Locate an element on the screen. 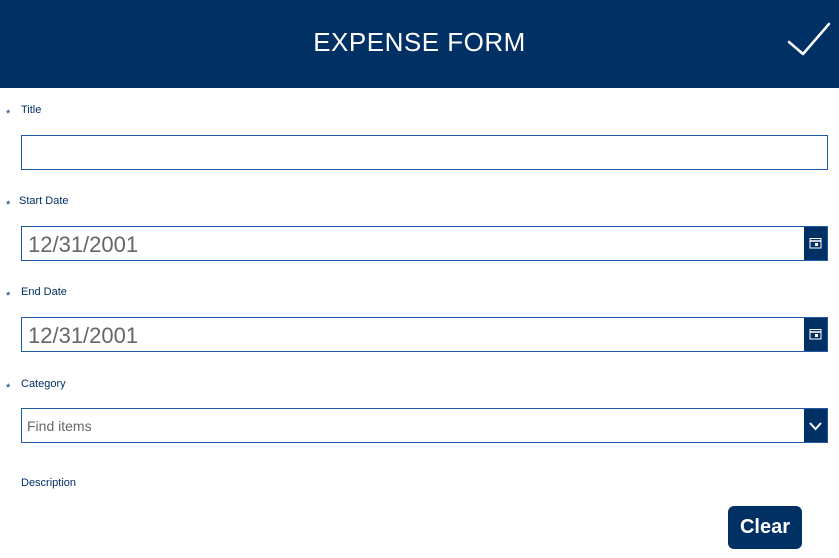  category-dropdown-button is located at coordinates (815, 425).